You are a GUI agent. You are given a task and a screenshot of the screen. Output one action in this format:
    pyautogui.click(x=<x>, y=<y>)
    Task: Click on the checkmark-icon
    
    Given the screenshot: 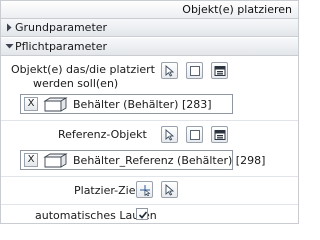 What is the action you would take?
    pyautogui.click(x=143, y=215)
    